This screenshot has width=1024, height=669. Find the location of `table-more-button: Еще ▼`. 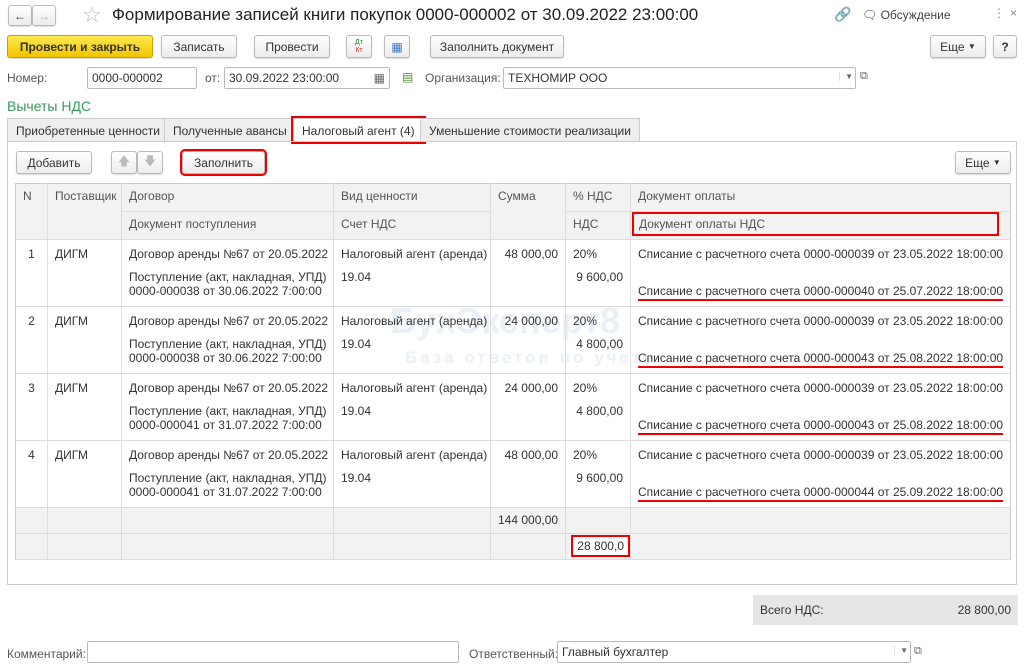

table-more-button: Еще ▼ is located at coordinates (983, 162).